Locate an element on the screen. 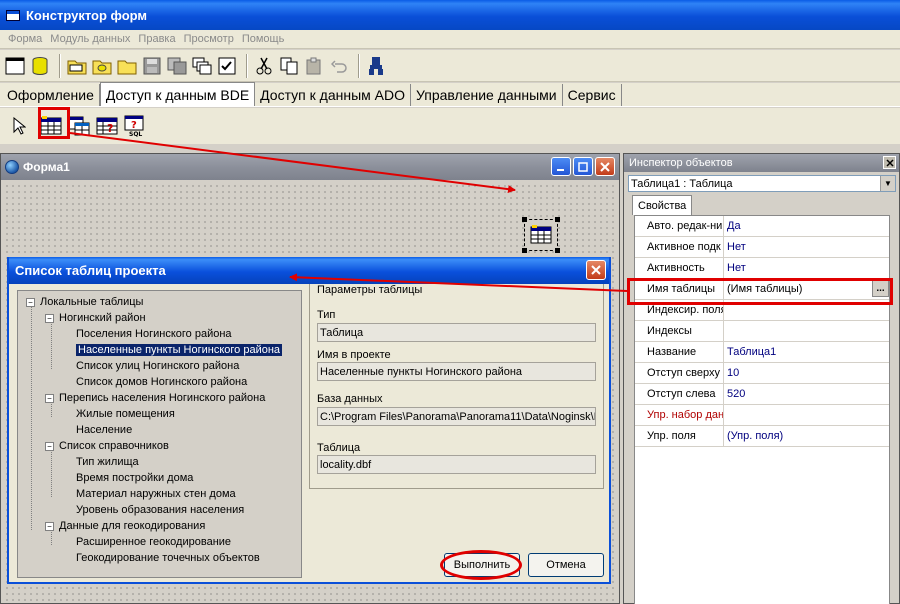  tree-node: − Данные для геокодирования is located at coordinates (159, 526).